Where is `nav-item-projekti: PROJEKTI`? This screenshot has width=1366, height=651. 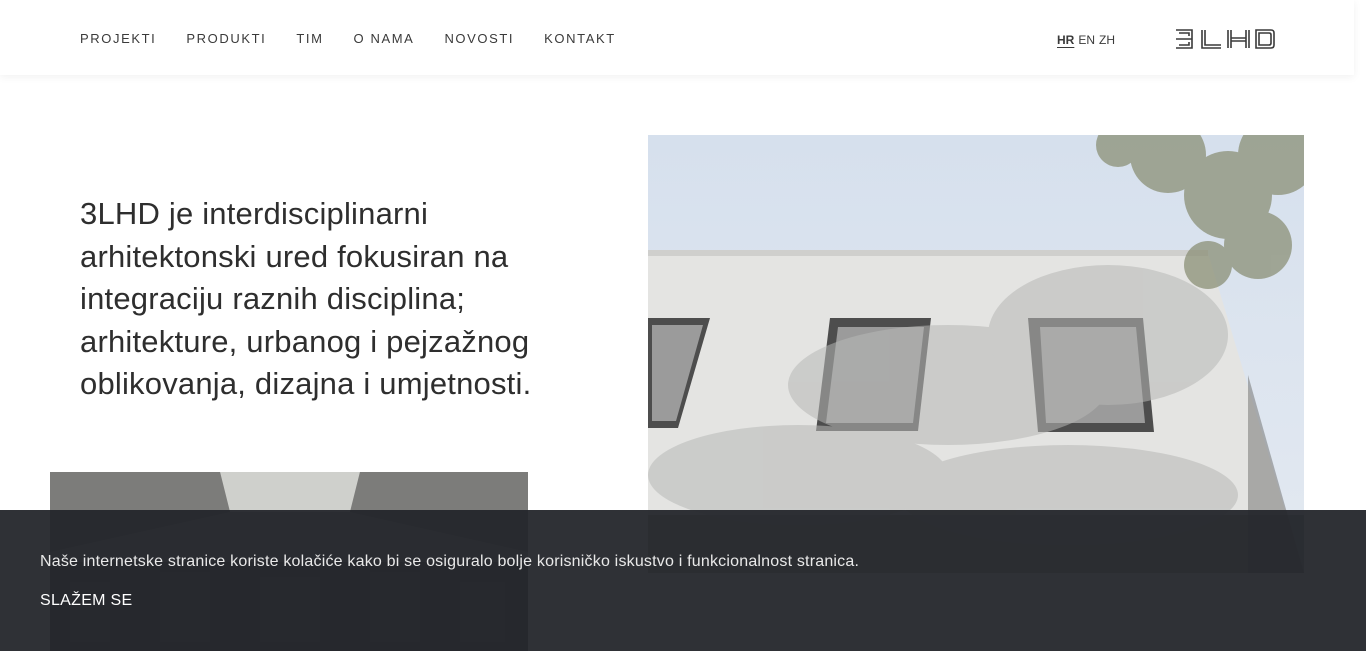 nav-item-projekti: PROJEKTI is located at coordinates (118, 38).